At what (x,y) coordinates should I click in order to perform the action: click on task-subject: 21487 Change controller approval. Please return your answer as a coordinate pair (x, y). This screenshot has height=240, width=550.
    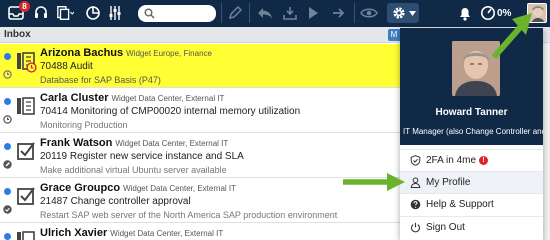
    Looking at the image, I should click on (115, 201).